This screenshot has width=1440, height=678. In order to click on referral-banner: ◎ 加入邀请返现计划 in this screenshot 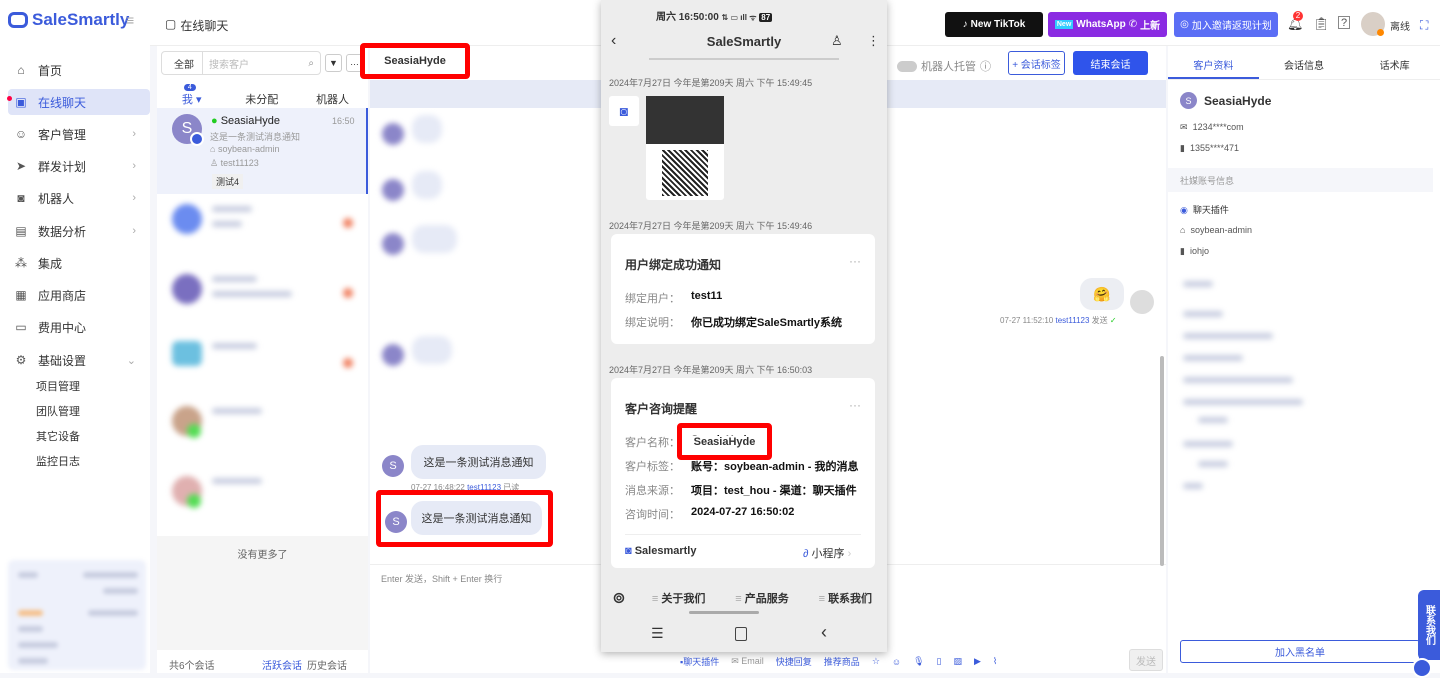, I will do `click(1226, 24)`.